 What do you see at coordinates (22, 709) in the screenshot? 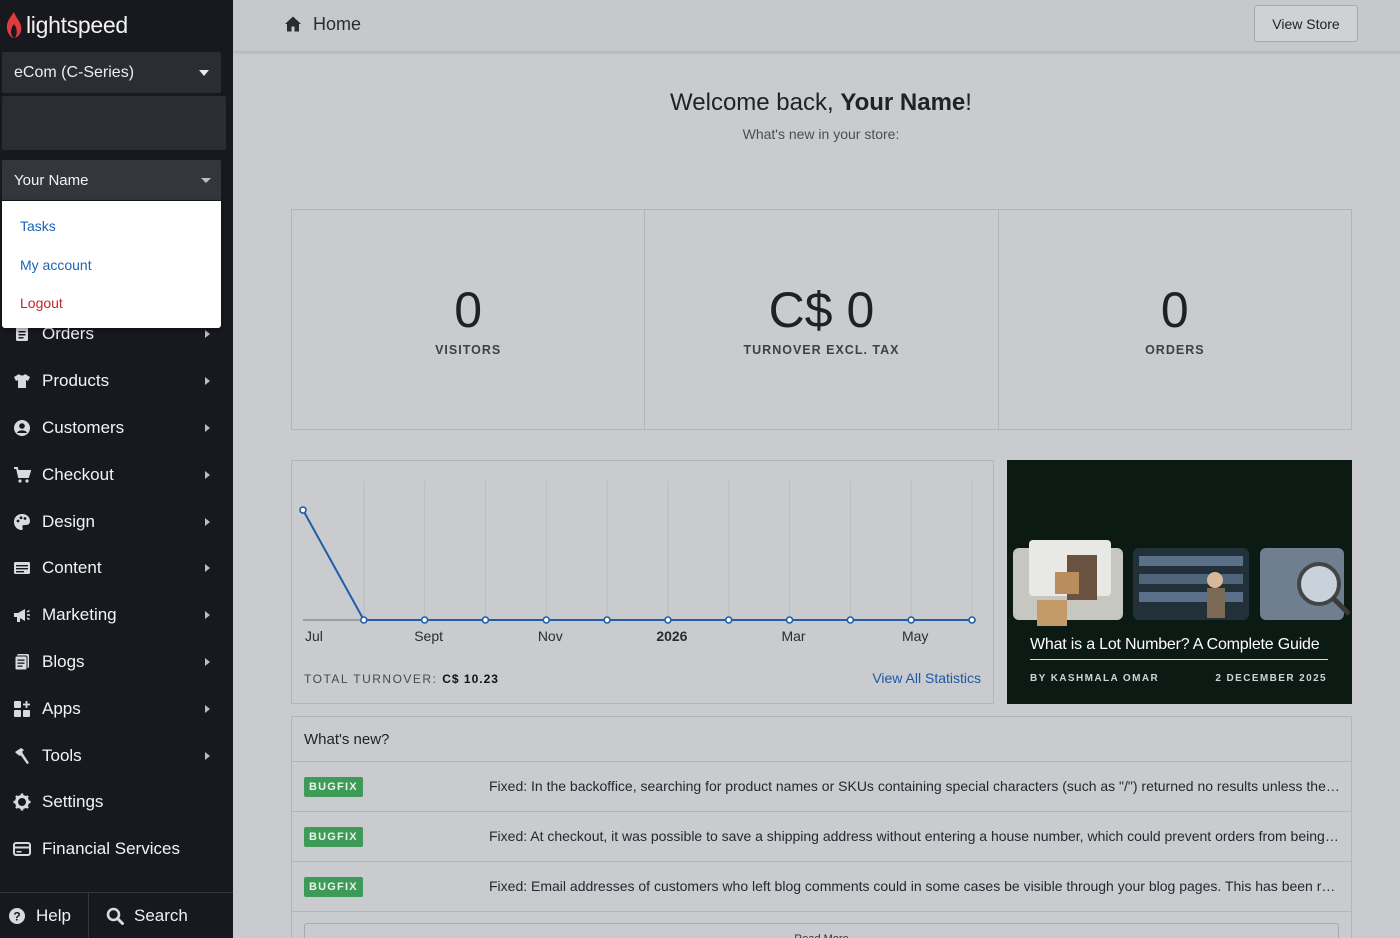
I see `apps-icon` at bounding box center [22, 709].